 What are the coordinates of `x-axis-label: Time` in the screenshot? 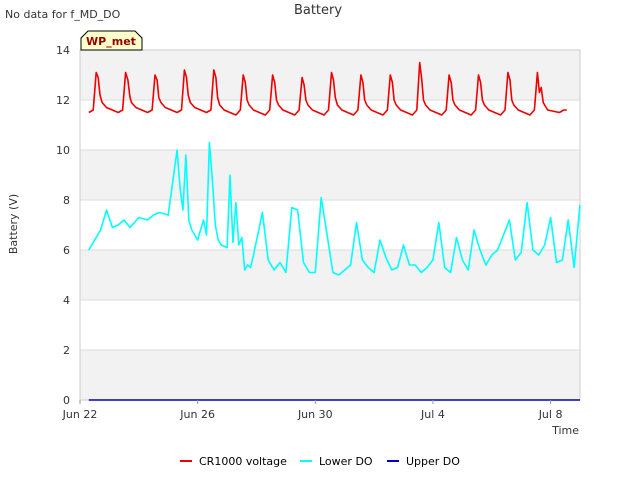 It's located at (565, 430).